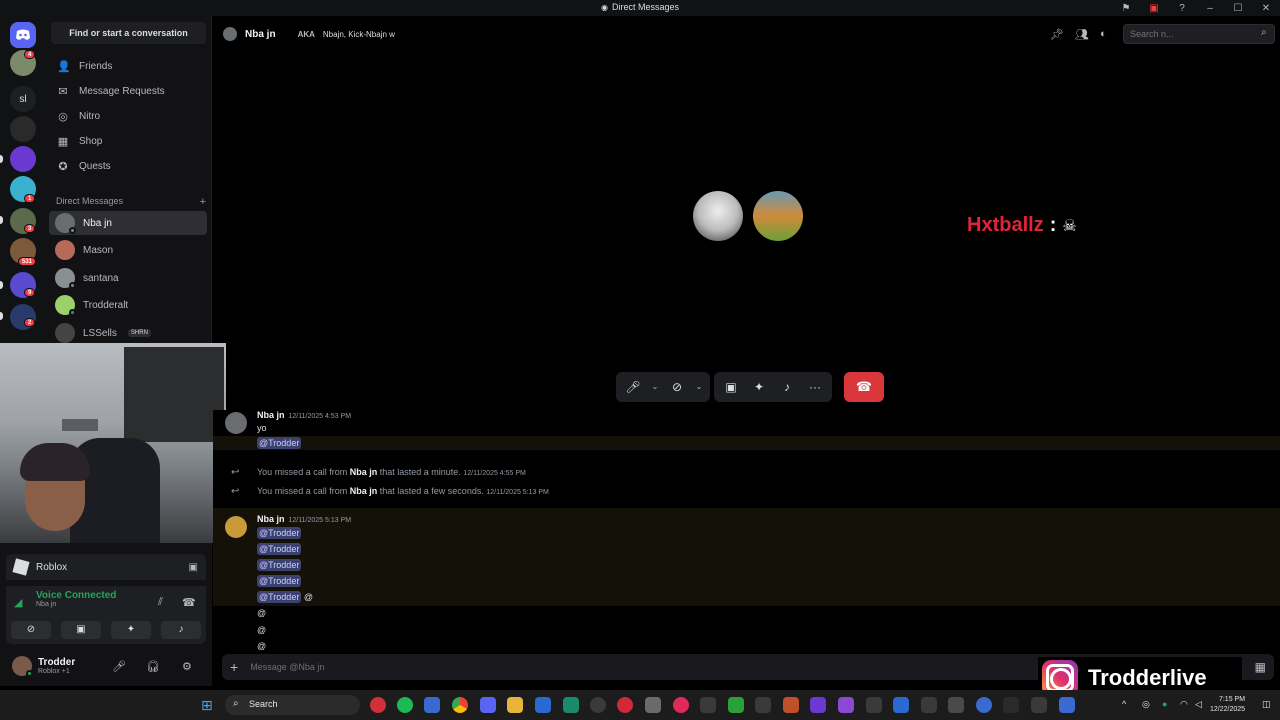 This screenshot has width=1280, height=720. What do you see at coordinates (292, 705) in the screenshot?
I see `taskbar-search: ⌕ Search` at bounding box center [292, 705].